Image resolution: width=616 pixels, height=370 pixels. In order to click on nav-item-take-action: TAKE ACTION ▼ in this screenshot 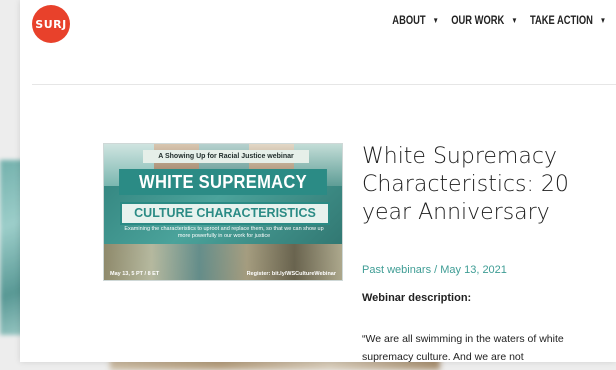, I will do `click(568, 20)`.